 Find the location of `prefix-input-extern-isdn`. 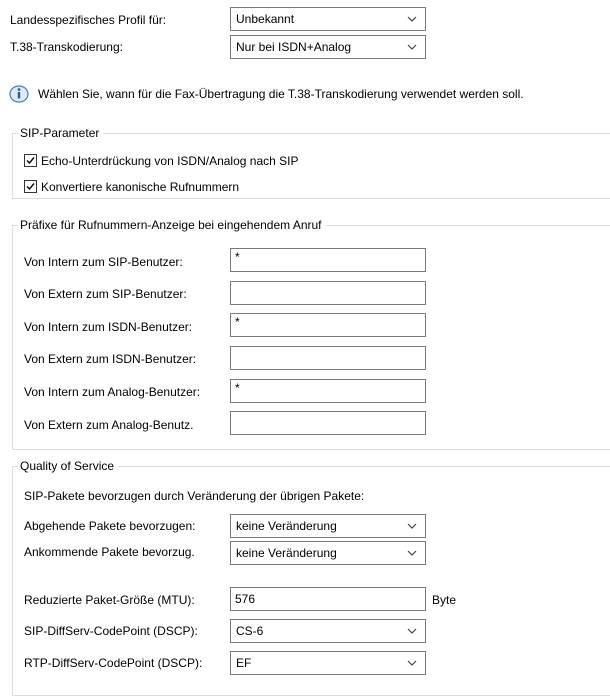

prefix-input-extern-isdn is located at coordinates (328, 358).